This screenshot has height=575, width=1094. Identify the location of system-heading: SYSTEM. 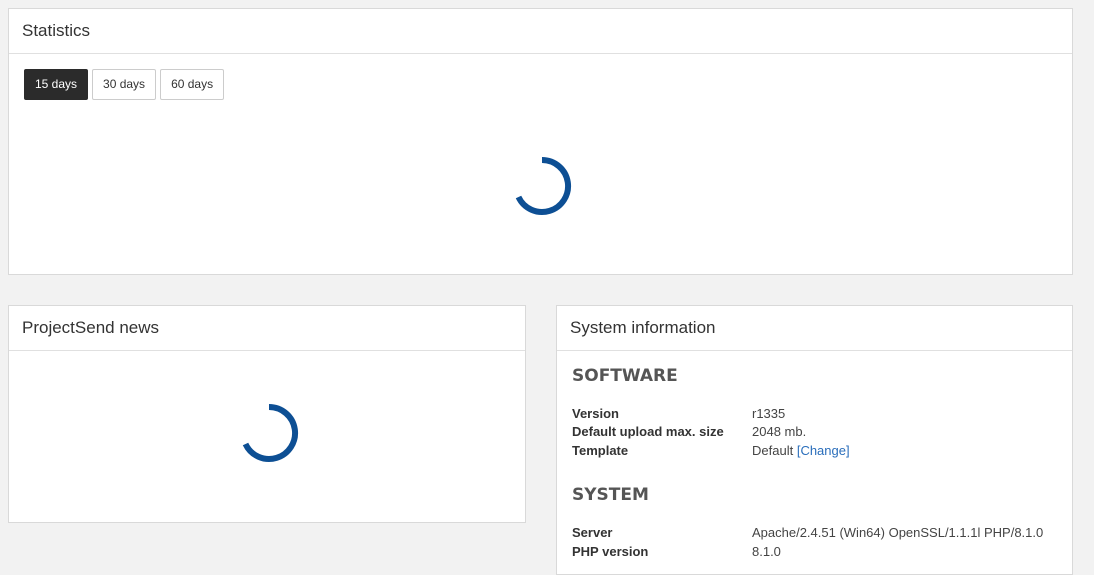
(610, 495).